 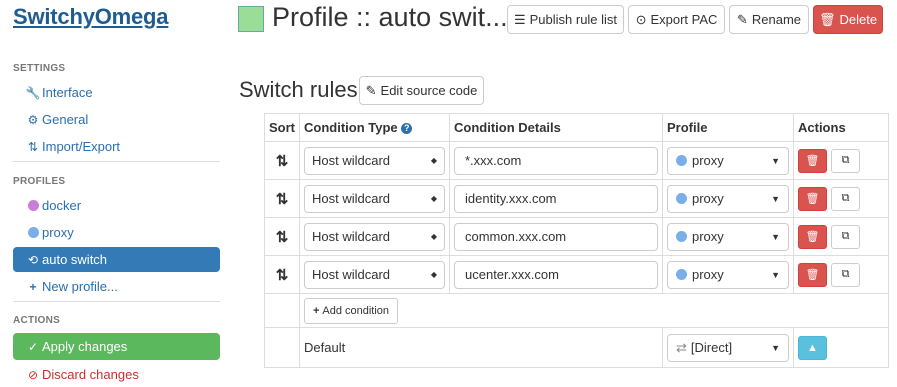 I want to click on scroll-up-button: ▲, so click(x=812, y=347).